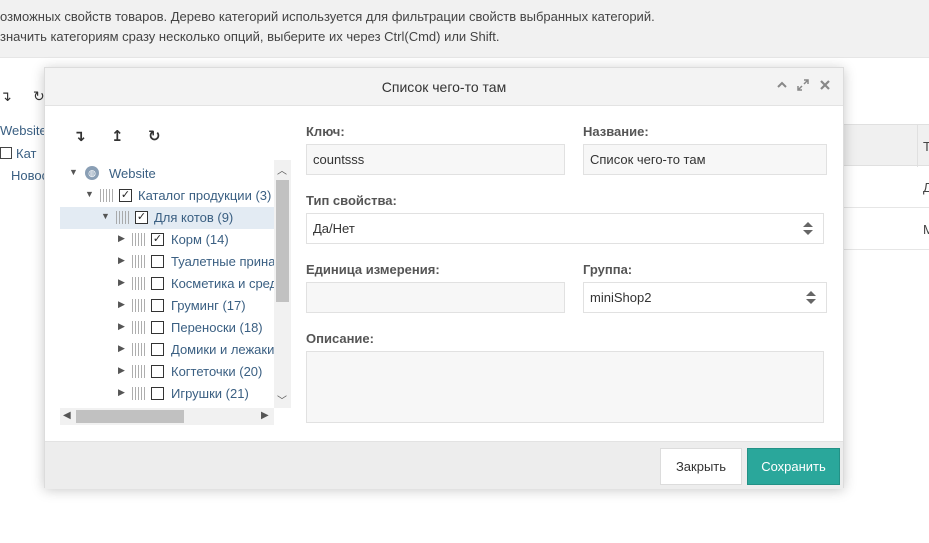  Describe the element at coordinates (565, 387) in the screenshot. I see `description-textarea` at that location.